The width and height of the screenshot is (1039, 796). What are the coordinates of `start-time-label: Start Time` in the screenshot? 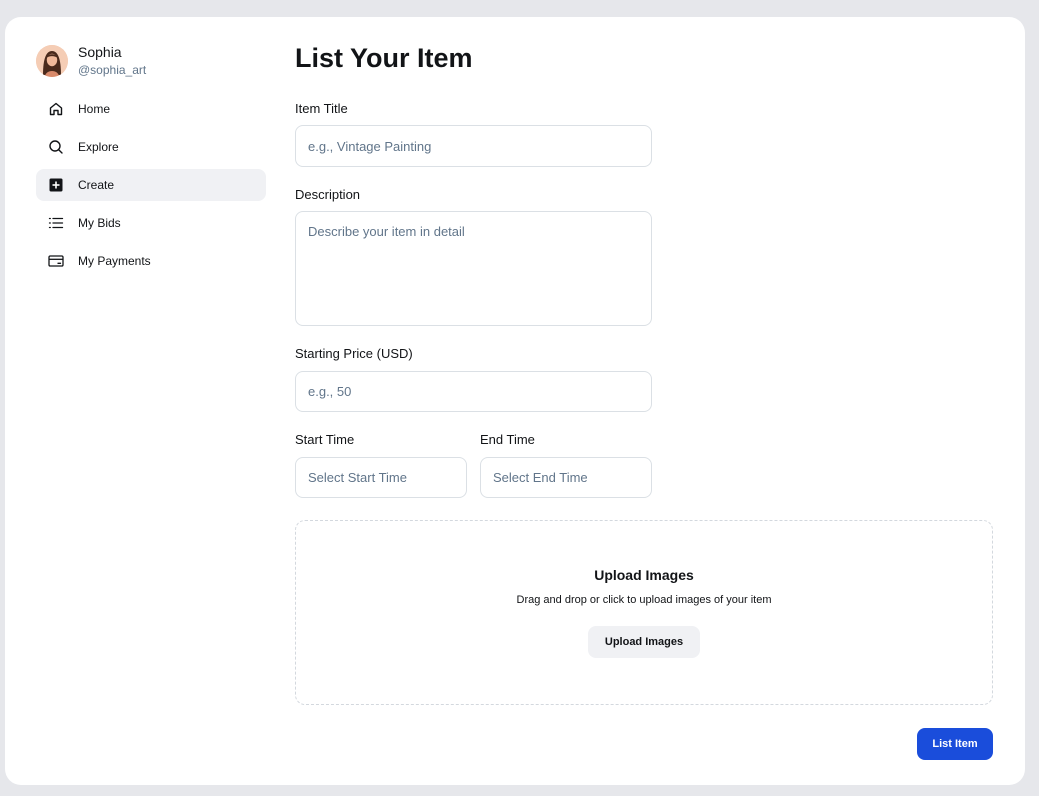 It's located at (325, 439).